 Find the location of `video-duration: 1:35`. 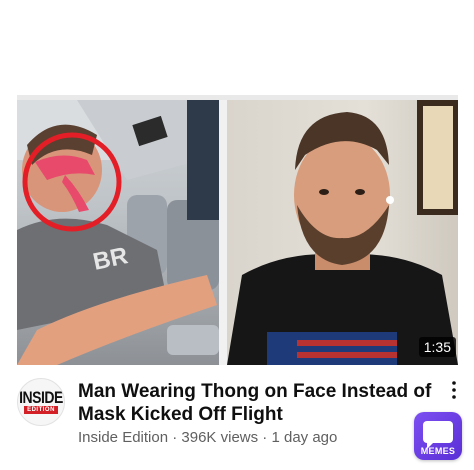

video-duration: 1:35 is located at coordinates (437, 347).